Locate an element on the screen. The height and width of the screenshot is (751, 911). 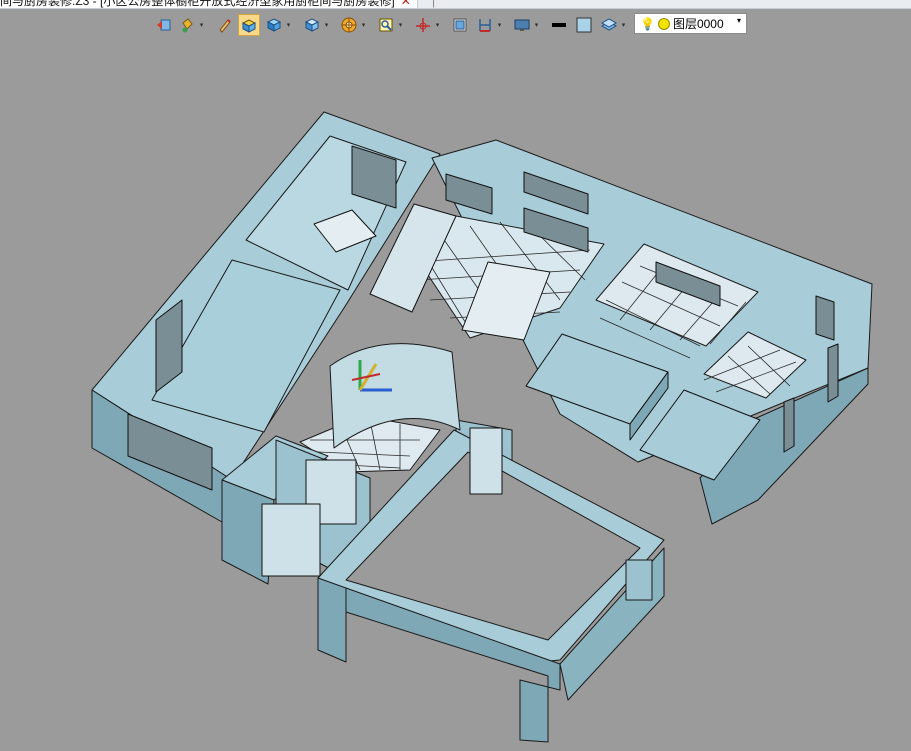
section-button is located at coordinates (485, 25).